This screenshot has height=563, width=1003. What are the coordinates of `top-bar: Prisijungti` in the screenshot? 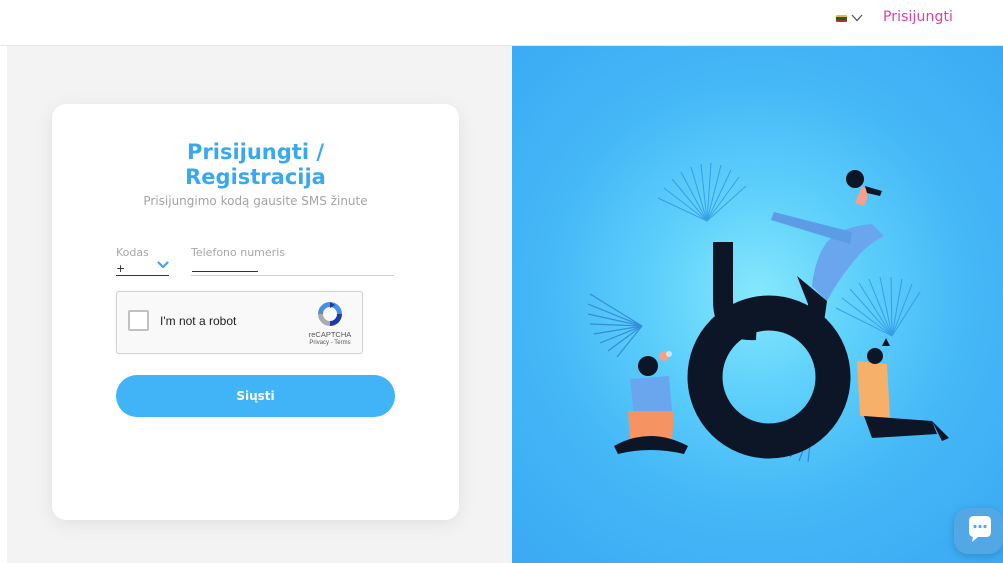 It's located at (501, 23).